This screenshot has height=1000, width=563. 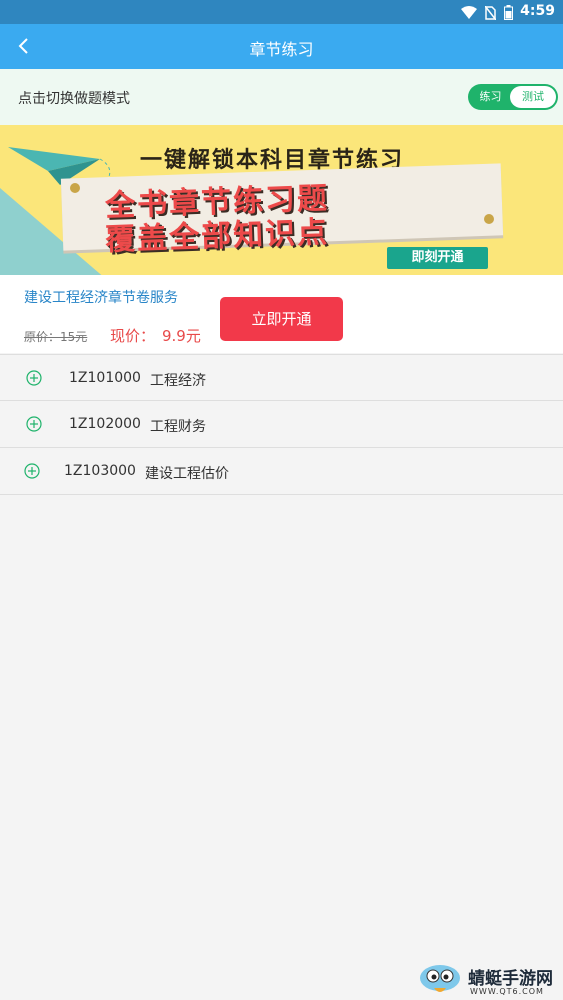 I want to click on banner-cta-button: 即刻开通, so click(x=437, y=258).